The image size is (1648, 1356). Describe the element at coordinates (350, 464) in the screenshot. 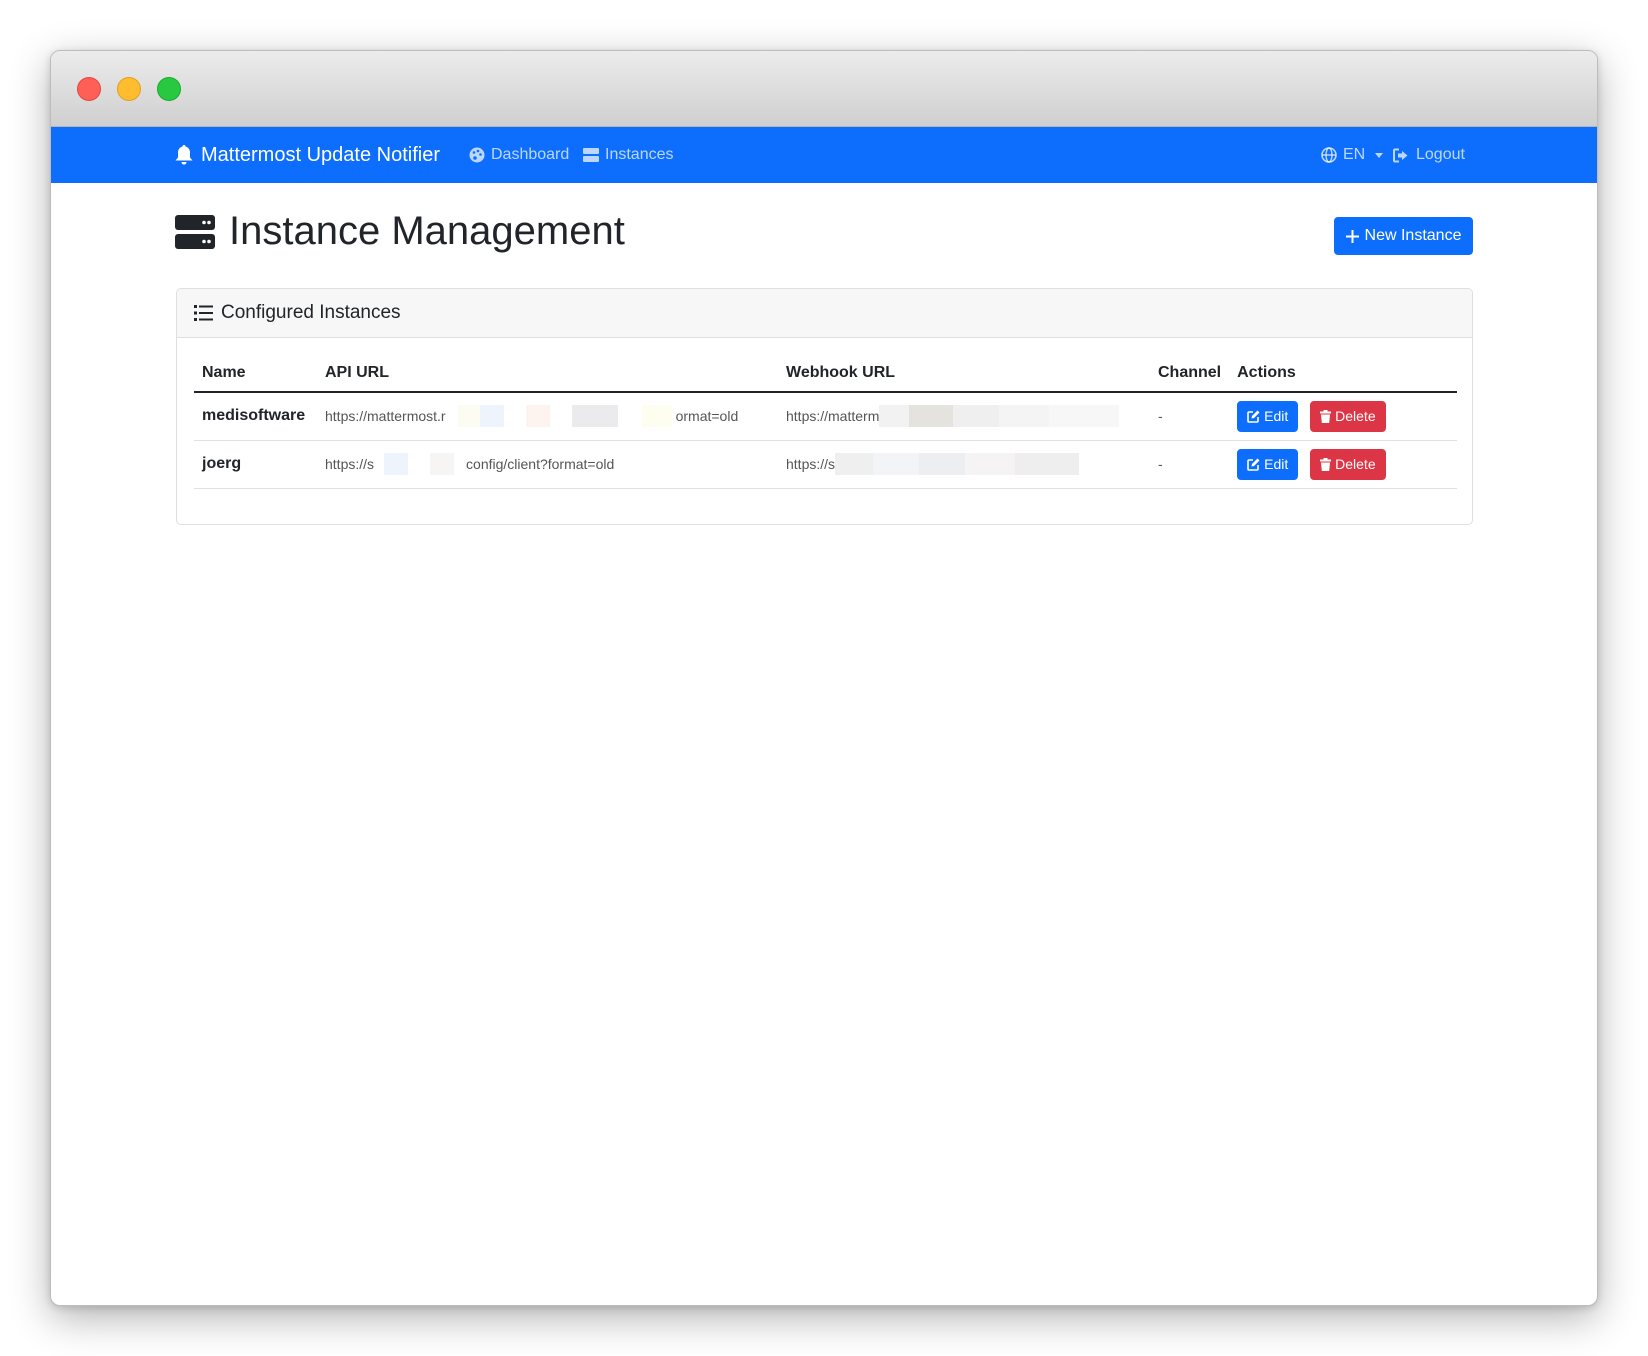

I see `api-url-prefix: https://s` at that location.